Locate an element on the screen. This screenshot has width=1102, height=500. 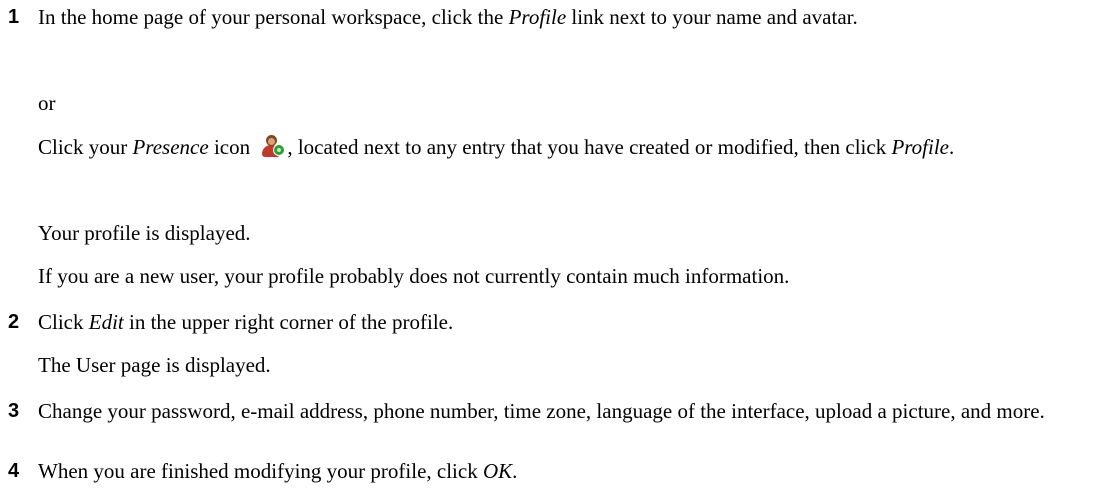
edit-text: Edit is located at coordinates (106, 322).